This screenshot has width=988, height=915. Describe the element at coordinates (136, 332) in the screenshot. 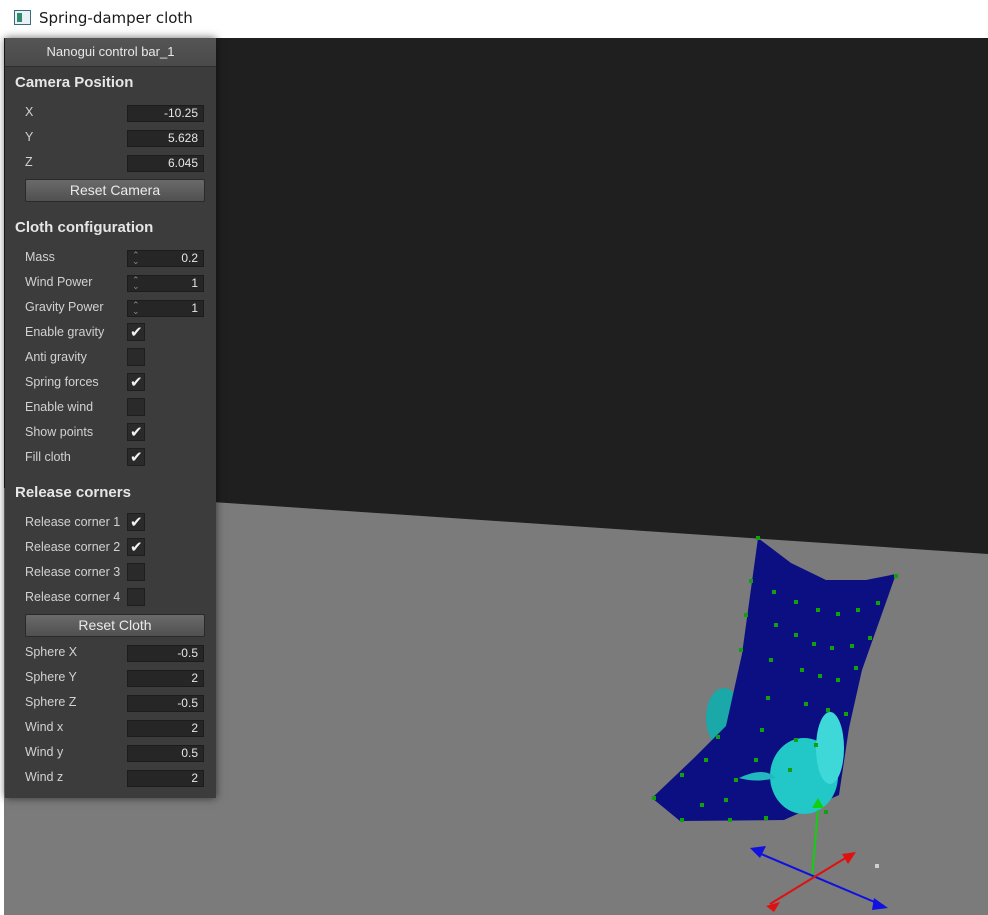

I see `enable-gravity-checkbox` at that location.